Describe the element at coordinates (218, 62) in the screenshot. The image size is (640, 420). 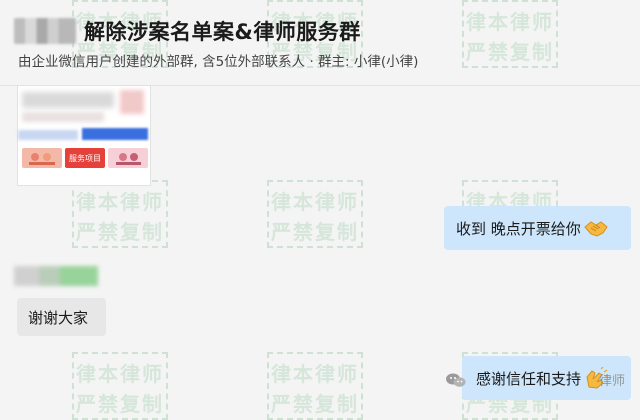
I see `group-subtitle: 由企业微信用户创建的外部群, 含5位外部联系人 · 群主: 小律(小律)` at that location.